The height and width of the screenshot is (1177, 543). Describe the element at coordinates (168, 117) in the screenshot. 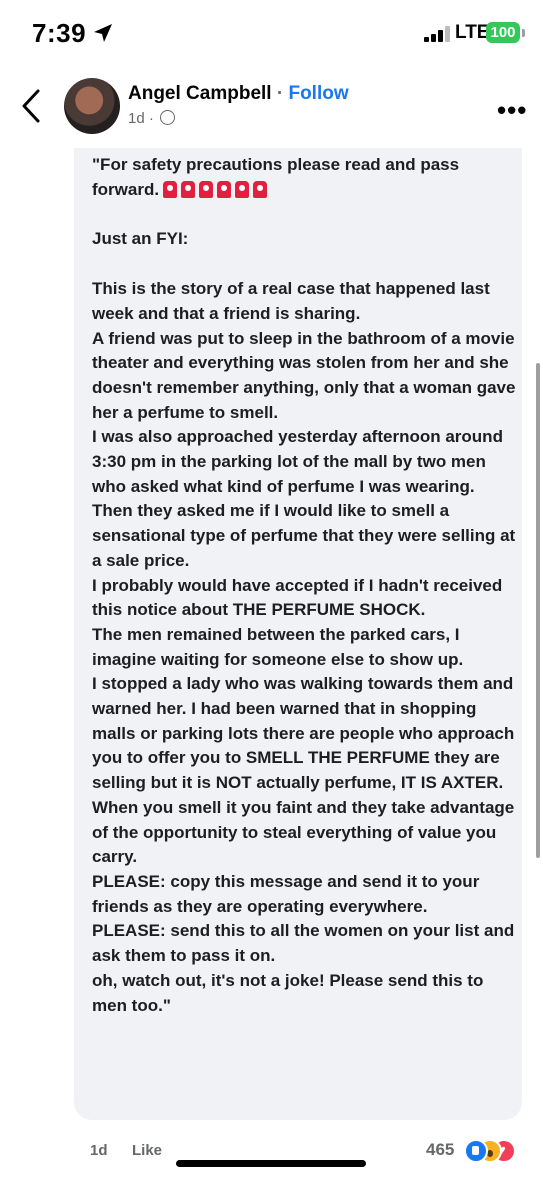

I see `globe-icon` at that location.